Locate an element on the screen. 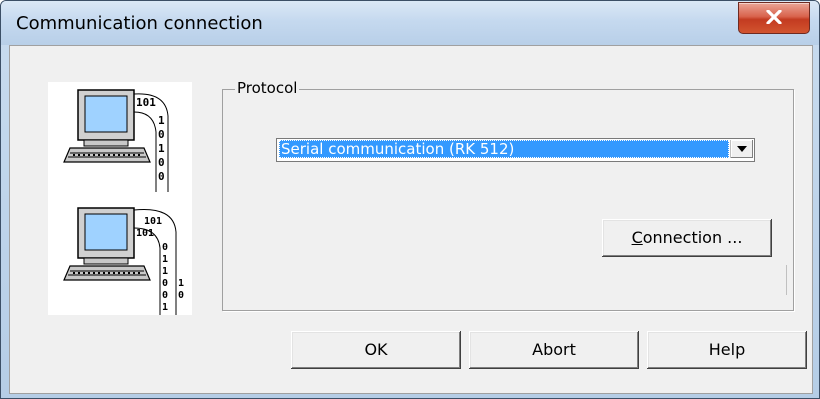 Image resolution: width=820 pixels, height=399 pixels. protocol-select: Serial communication (RK 512) is located at coordinates (515, 150).